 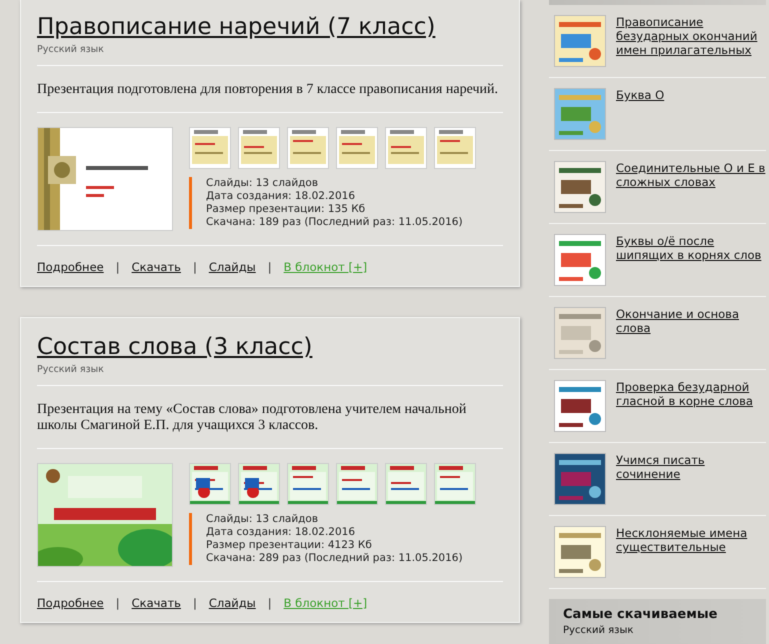 I want to click on related-link: Окончание и основа слова, so click(x=691, y=333).